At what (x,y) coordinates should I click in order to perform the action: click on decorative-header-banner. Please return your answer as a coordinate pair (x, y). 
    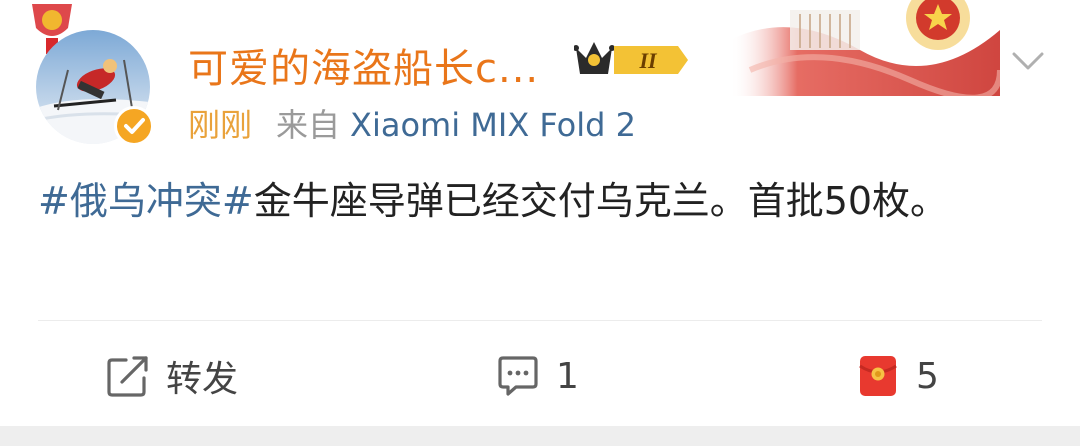
    Looking at the image, I should click on (865, 48).